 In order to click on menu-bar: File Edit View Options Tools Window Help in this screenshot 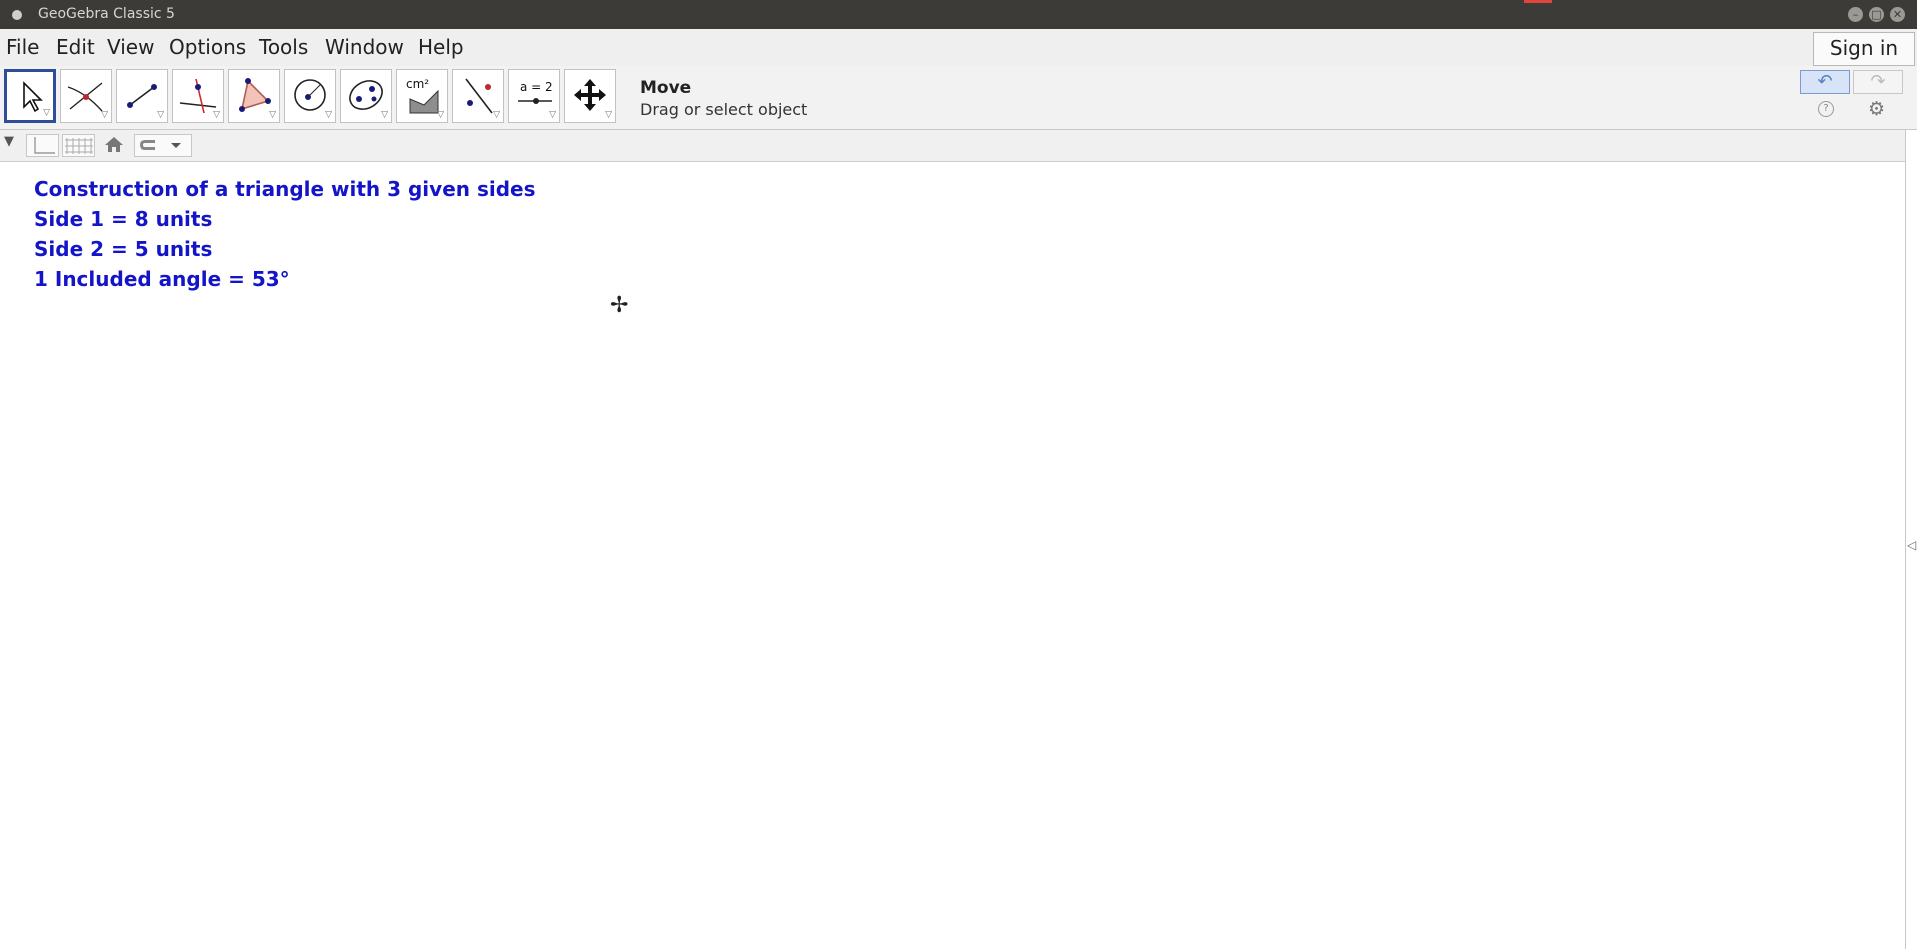, I will do `click(958, 48)`.